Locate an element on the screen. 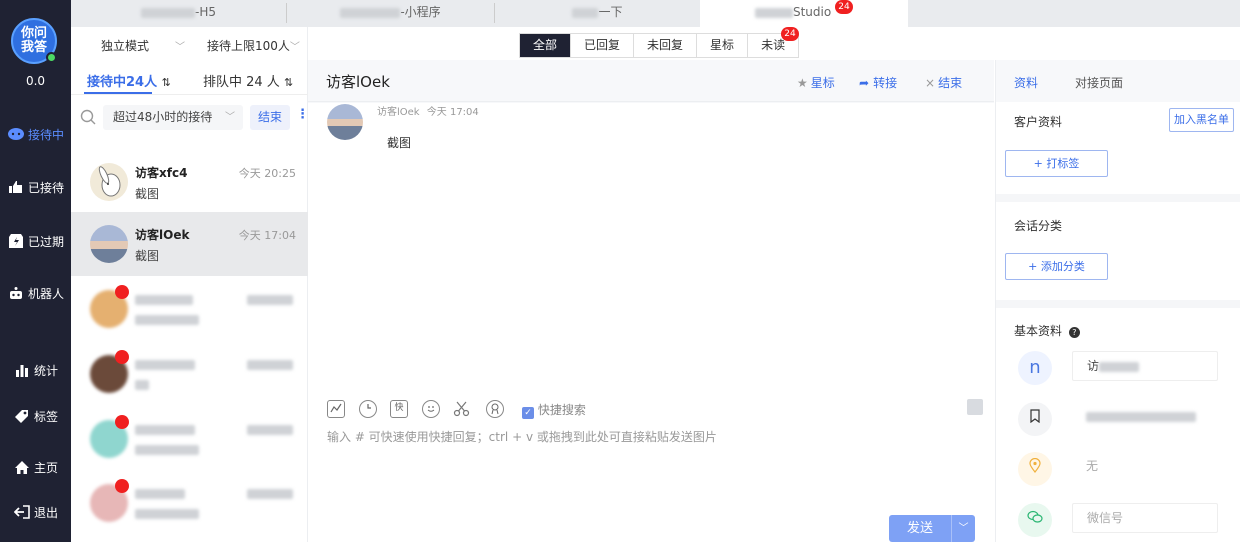 The height and width of the screenshot is (542, 1240). chat-header: 访客lOek ★ 星标 ➦ 转接 × 结束 is located at coordinates (651, 81).